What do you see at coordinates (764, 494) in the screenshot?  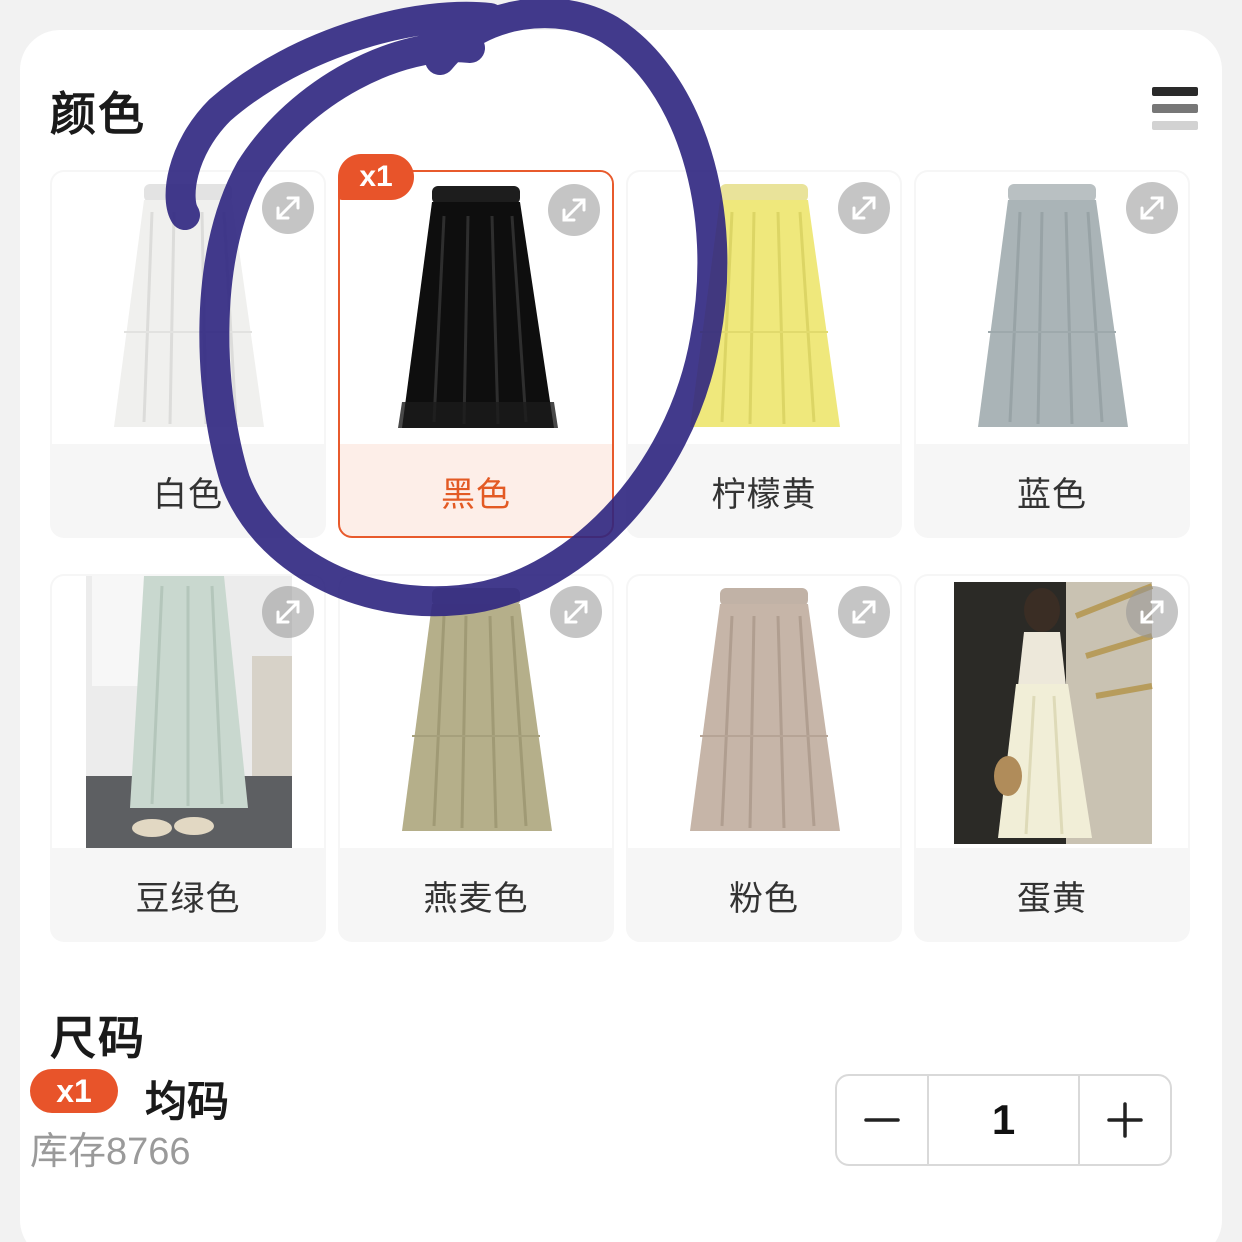 I see `color-option-label: 柠檬黄` at bounding box center [764, 494].